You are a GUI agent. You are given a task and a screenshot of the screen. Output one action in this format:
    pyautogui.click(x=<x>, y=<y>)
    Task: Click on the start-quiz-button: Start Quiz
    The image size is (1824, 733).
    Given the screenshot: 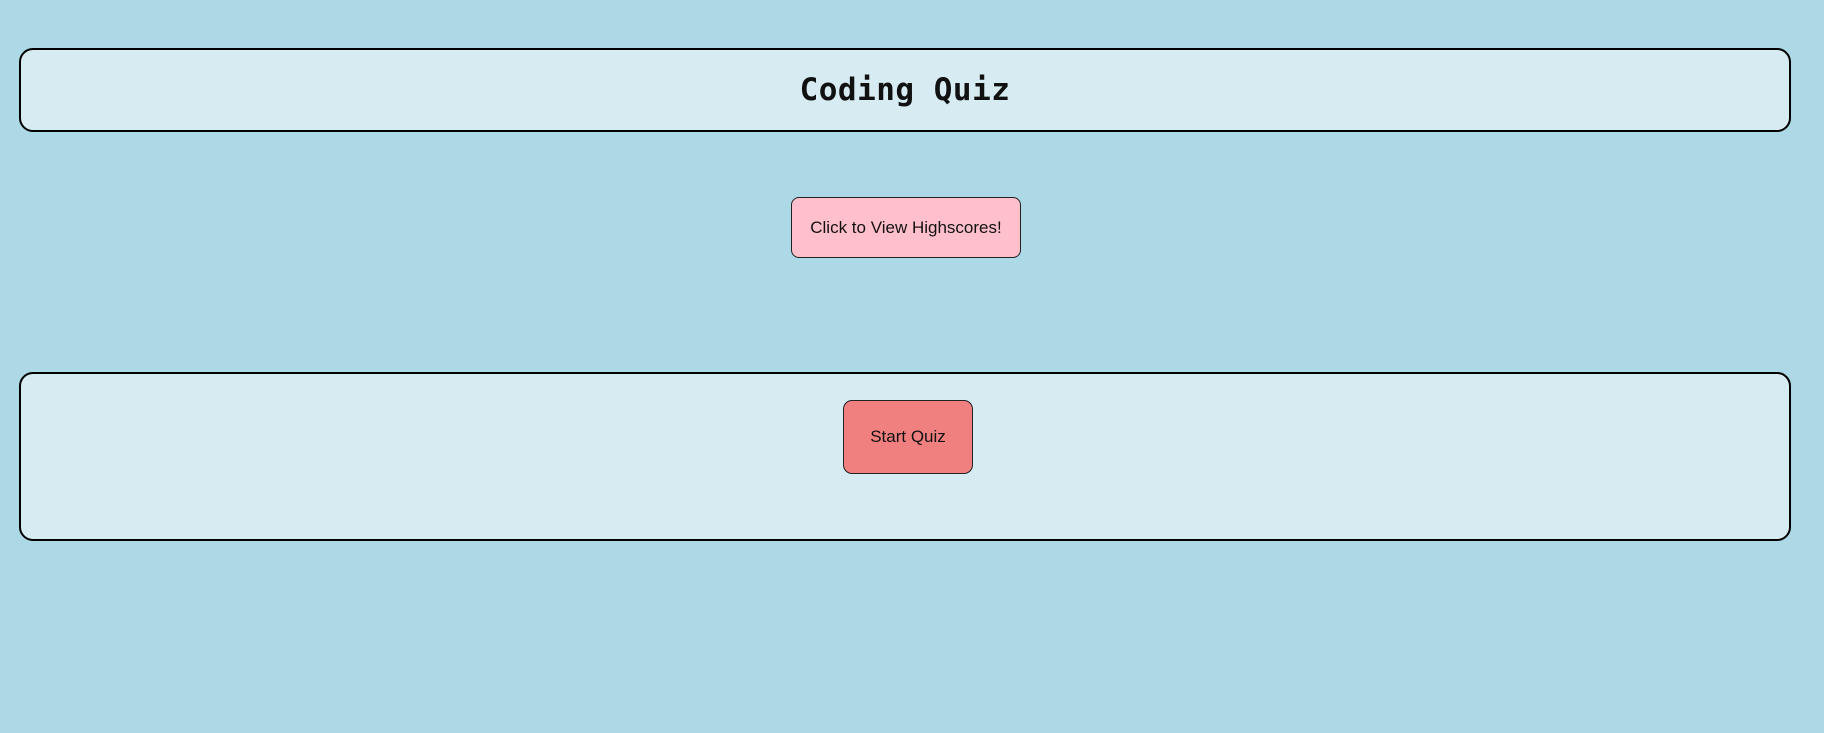 What is the action you would take?
    pyautogui.click(x=908, y=437)
    